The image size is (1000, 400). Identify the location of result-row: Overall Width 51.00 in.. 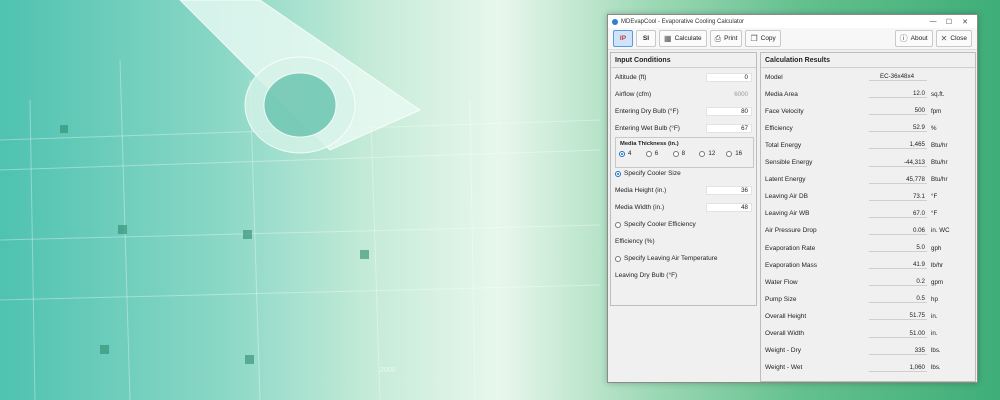
(868, 334).